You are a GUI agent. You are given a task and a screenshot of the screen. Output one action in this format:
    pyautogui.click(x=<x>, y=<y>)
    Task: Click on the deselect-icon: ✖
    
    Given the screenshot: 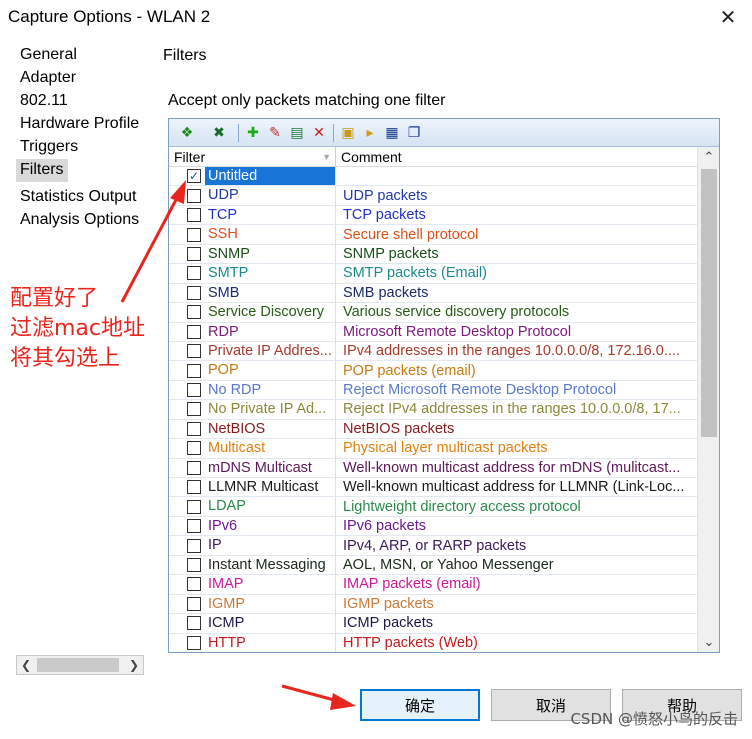 What is the action you would take?
    pyautogui.click(x=219, y=133)
    